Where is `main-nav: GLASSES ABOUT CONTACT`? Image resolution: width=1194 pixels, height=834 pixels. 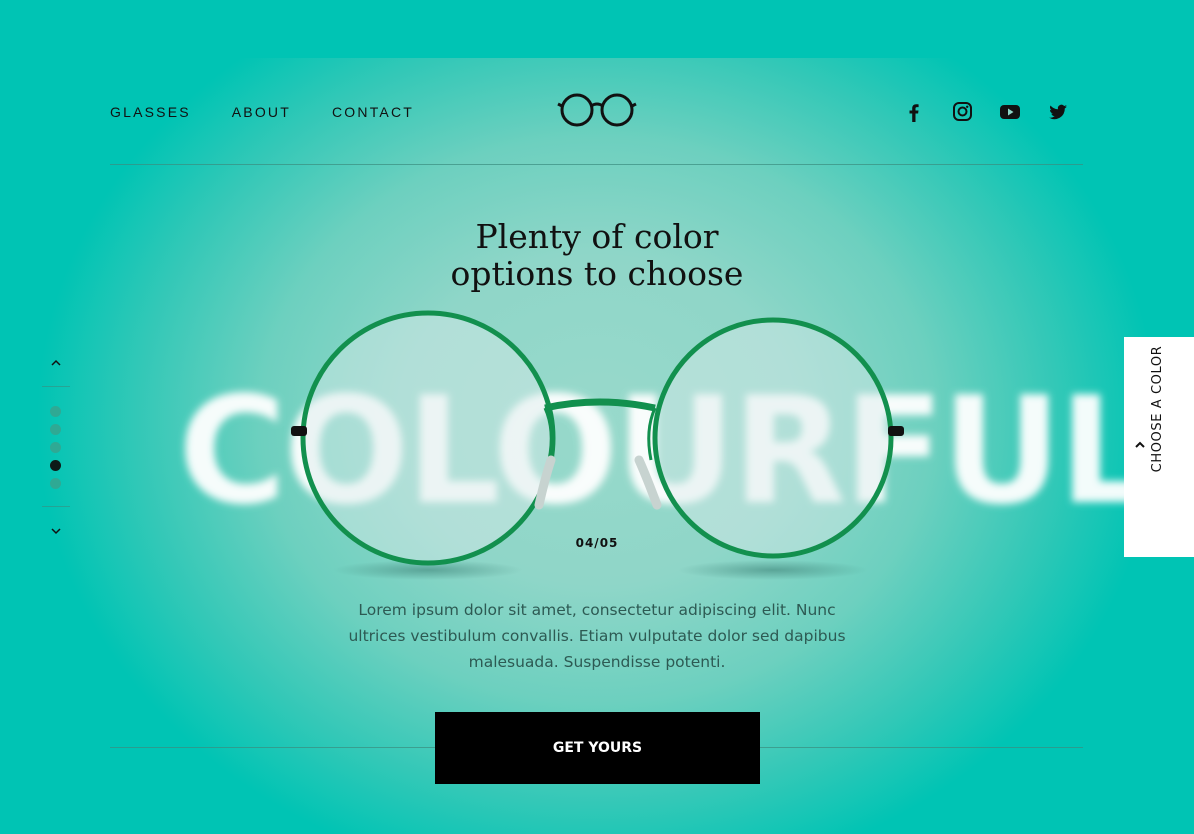
main-nav: GLASSES ABOUT CONTACT is located at coordinates (262, 112).